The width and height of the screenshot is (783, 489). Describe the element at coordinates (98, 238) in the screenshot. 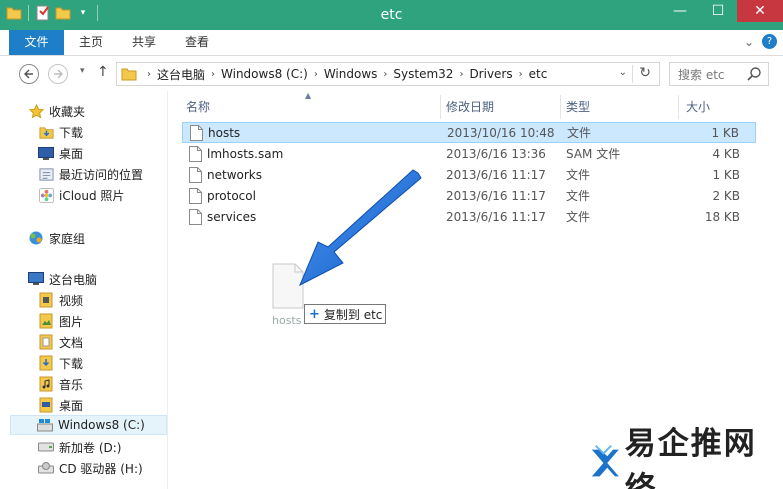

I see `nav-homegroup: 家庭组` at that location.